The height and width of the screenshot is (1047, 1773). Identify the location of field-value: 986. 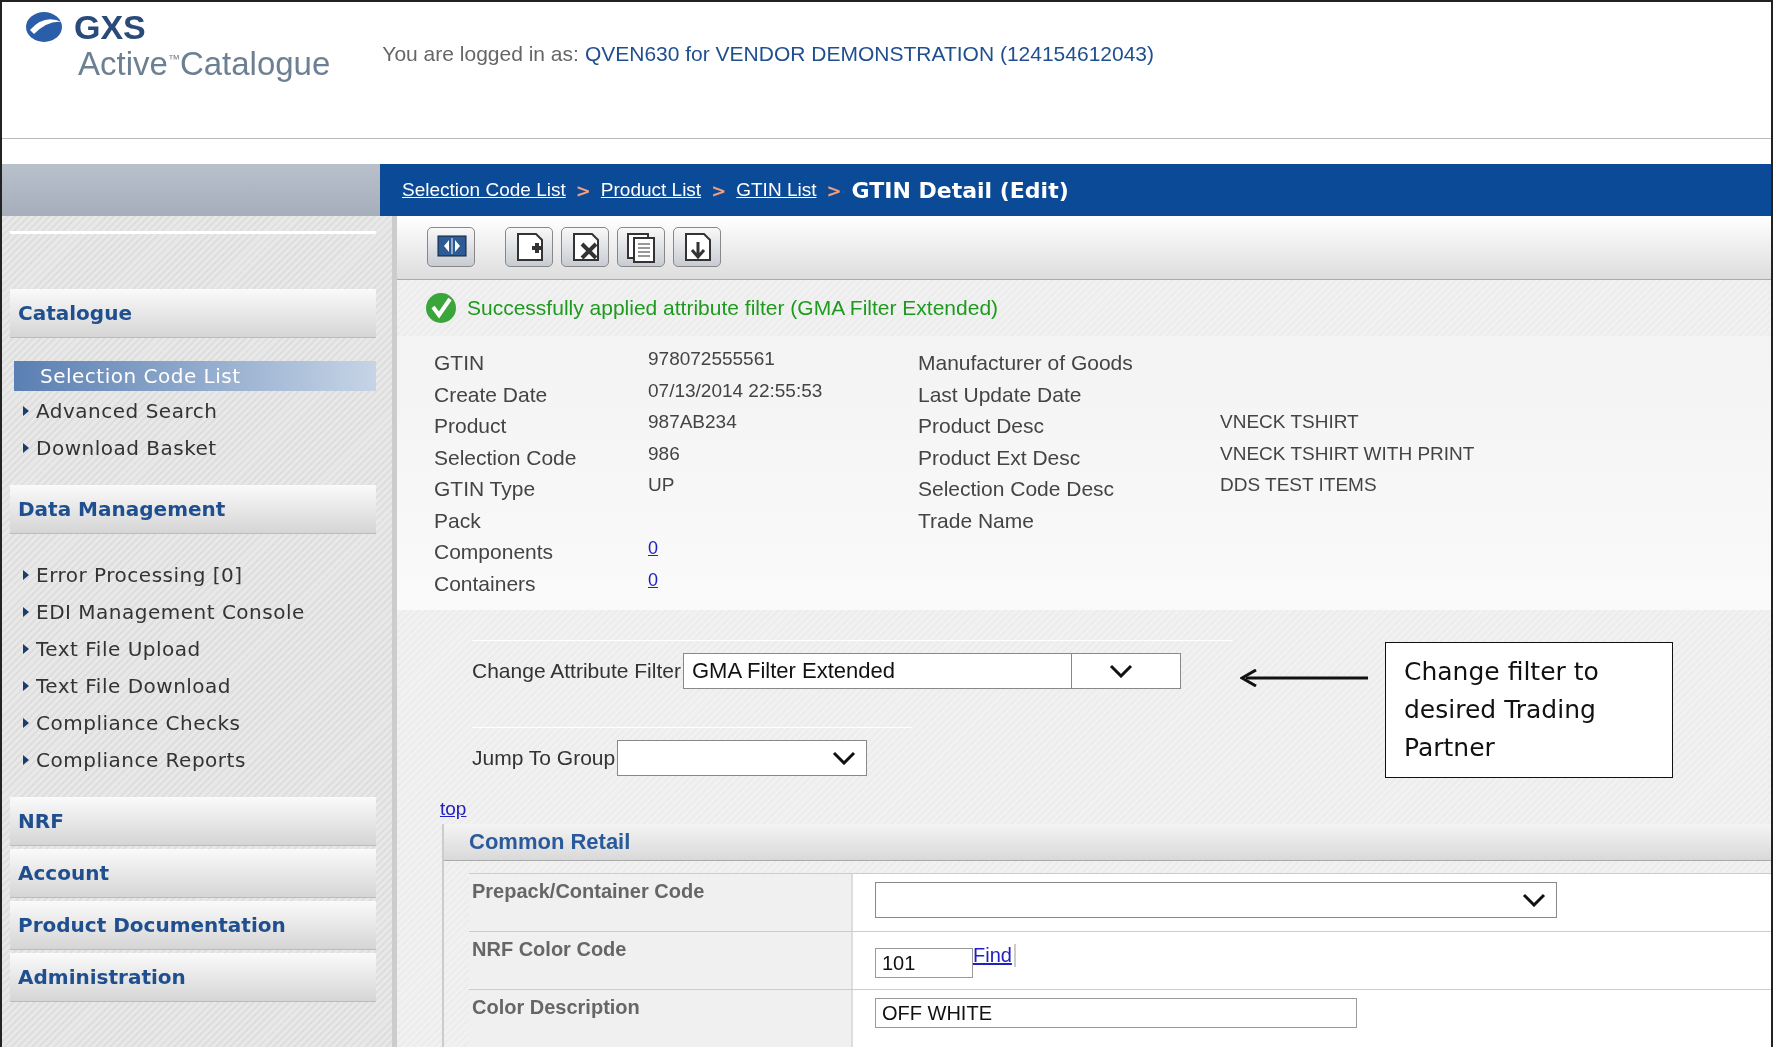
(664, 453).